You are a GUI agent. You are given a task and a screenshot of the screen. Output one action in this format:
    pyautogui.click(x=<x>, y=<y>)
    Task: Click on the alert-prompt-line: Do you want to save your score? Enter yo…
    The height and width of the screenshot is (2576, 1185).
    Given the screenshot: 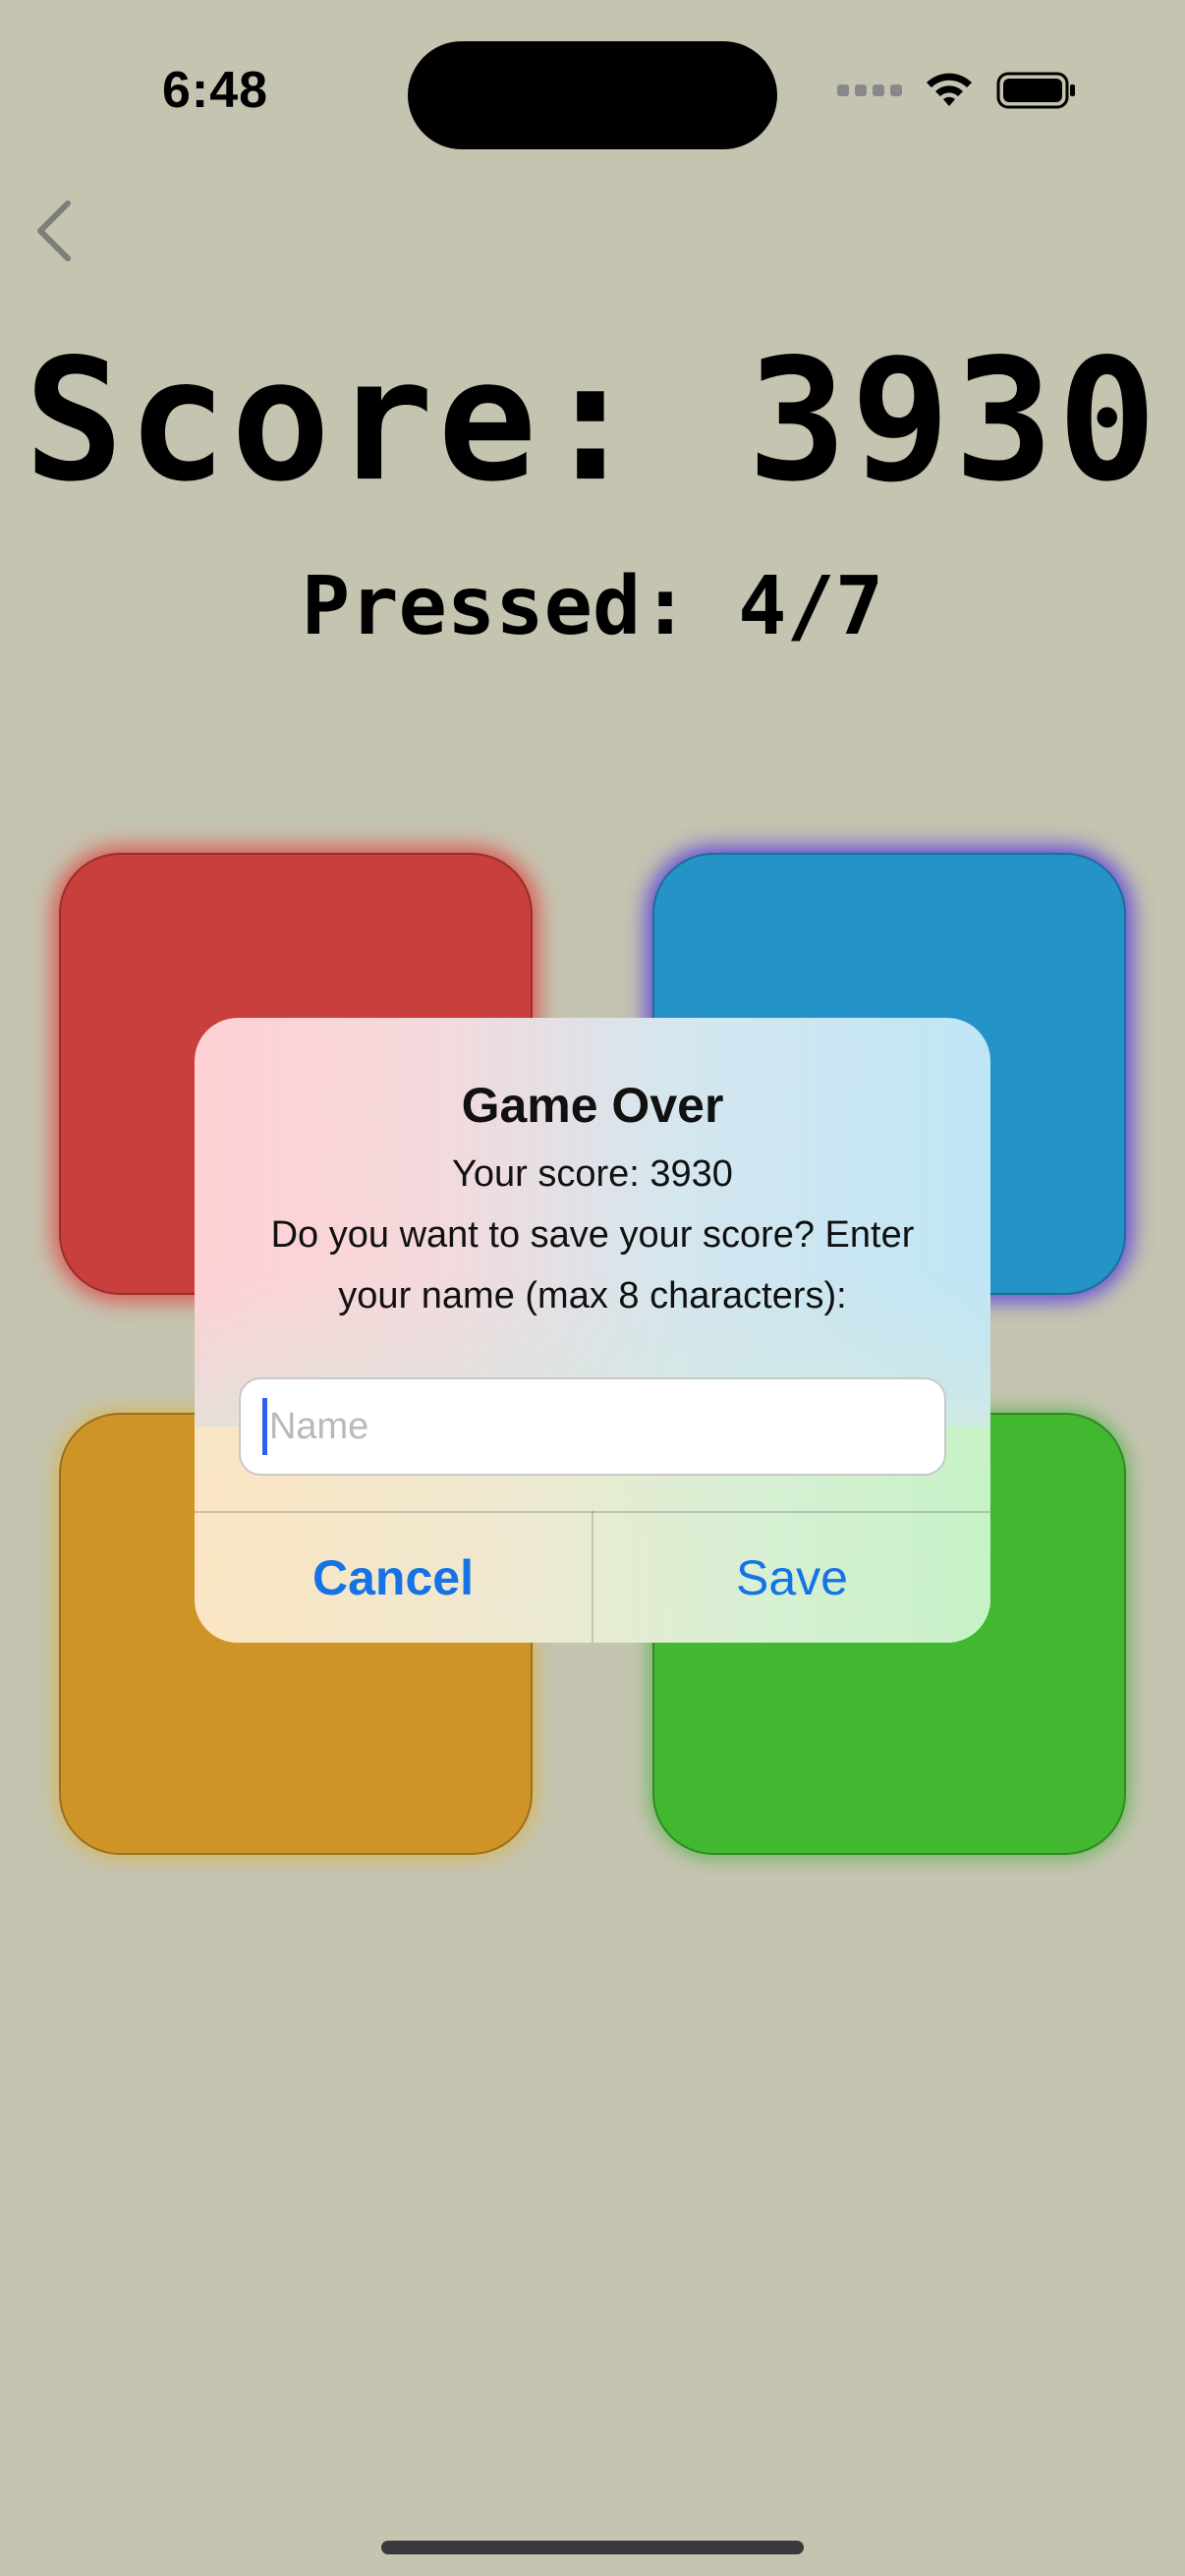 What is the action you would take?
    pyautogui.click(x=592, y=1265)
    